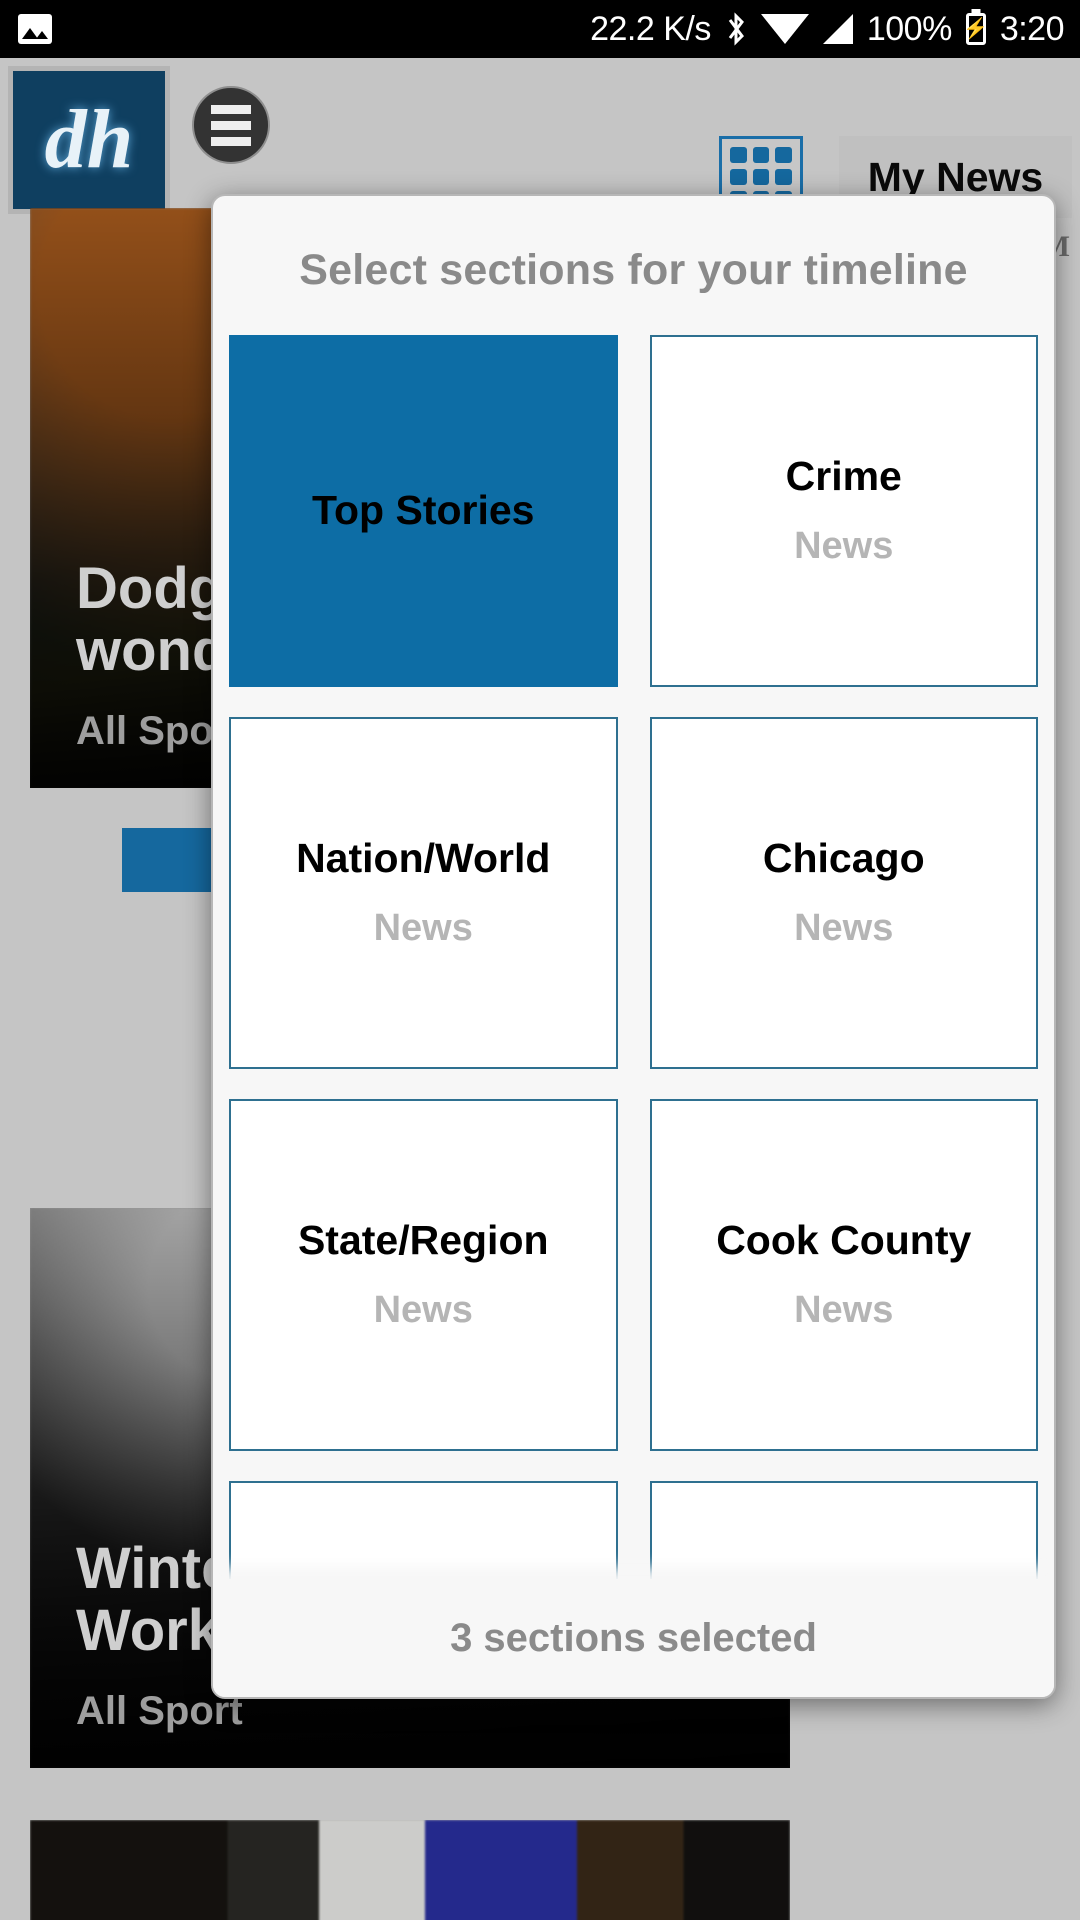  What do you see at coordinates (843, 475) in the screenshot?
I see `section-tile-name: Crime` at bounding box center [843, 475].